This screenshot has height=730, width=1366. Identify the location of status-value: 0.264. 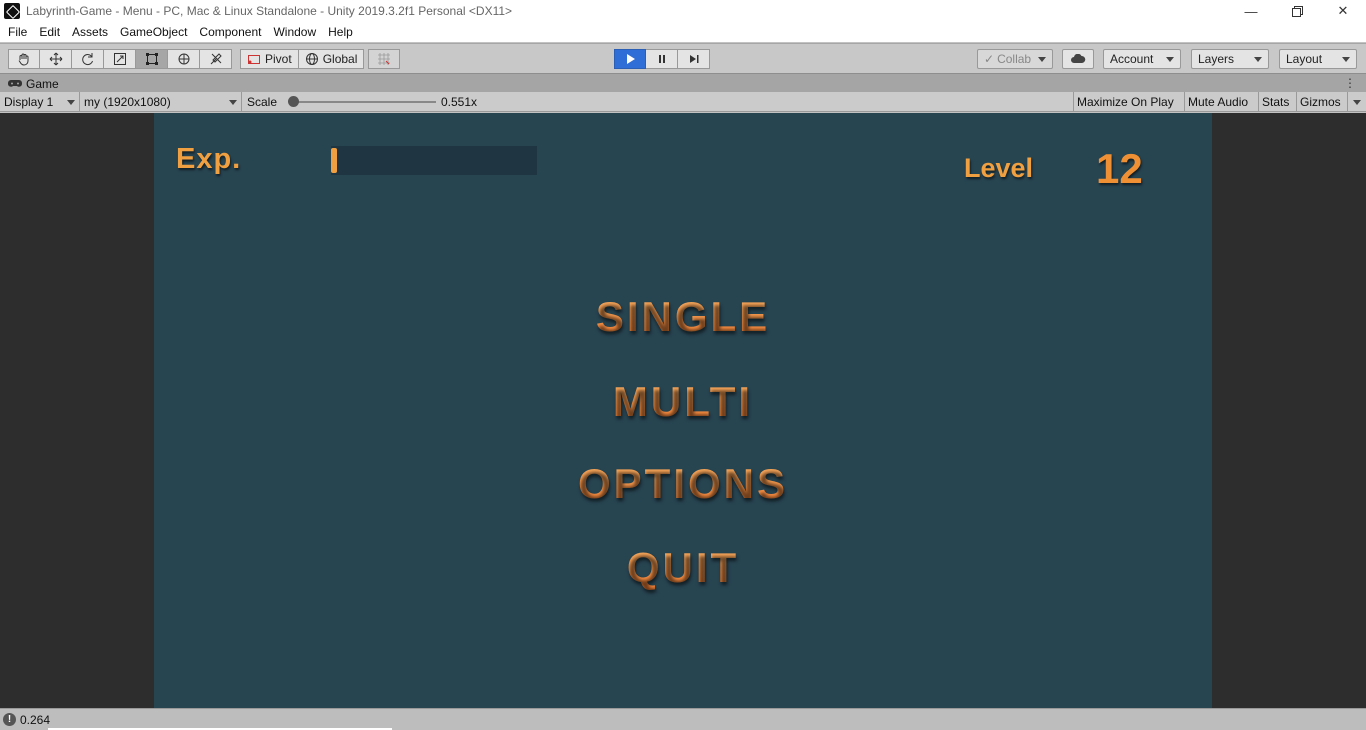
(35, 719).